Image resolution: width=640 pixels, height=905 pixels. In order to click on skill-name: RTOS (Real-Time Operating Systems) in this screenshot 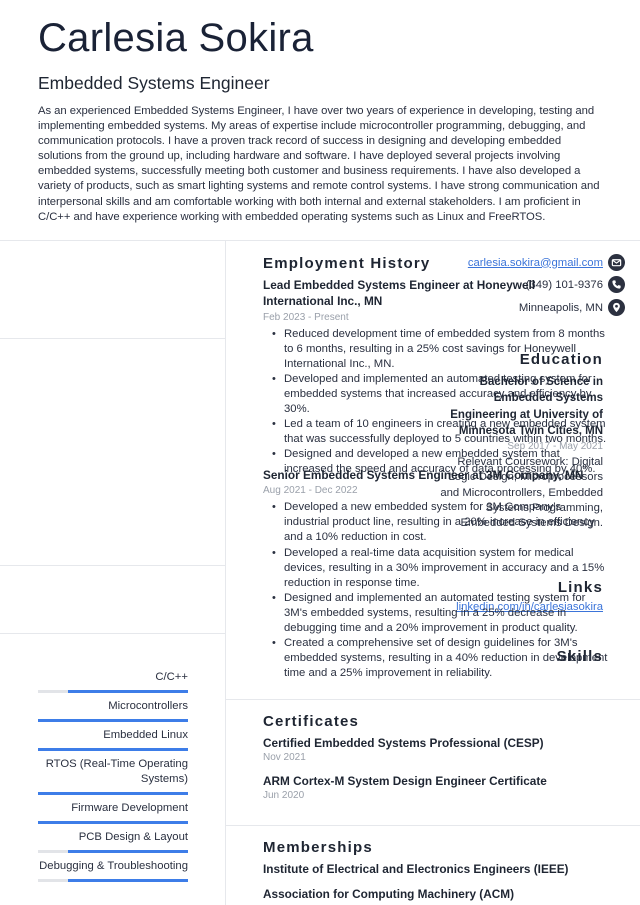, I will do `click(116, 771)`.